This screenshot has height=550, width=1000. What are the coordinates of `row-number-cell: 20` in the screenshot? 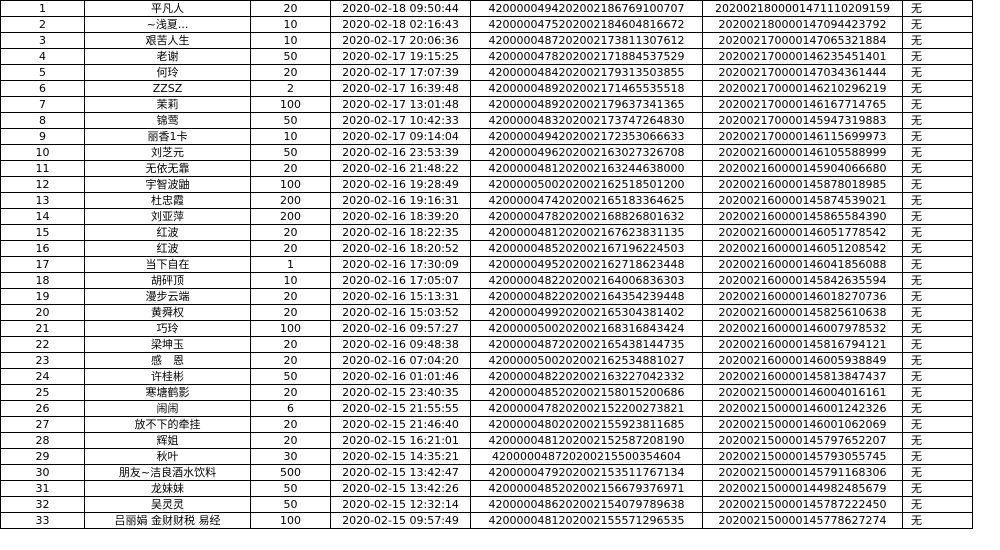 It's located at (42, 312).